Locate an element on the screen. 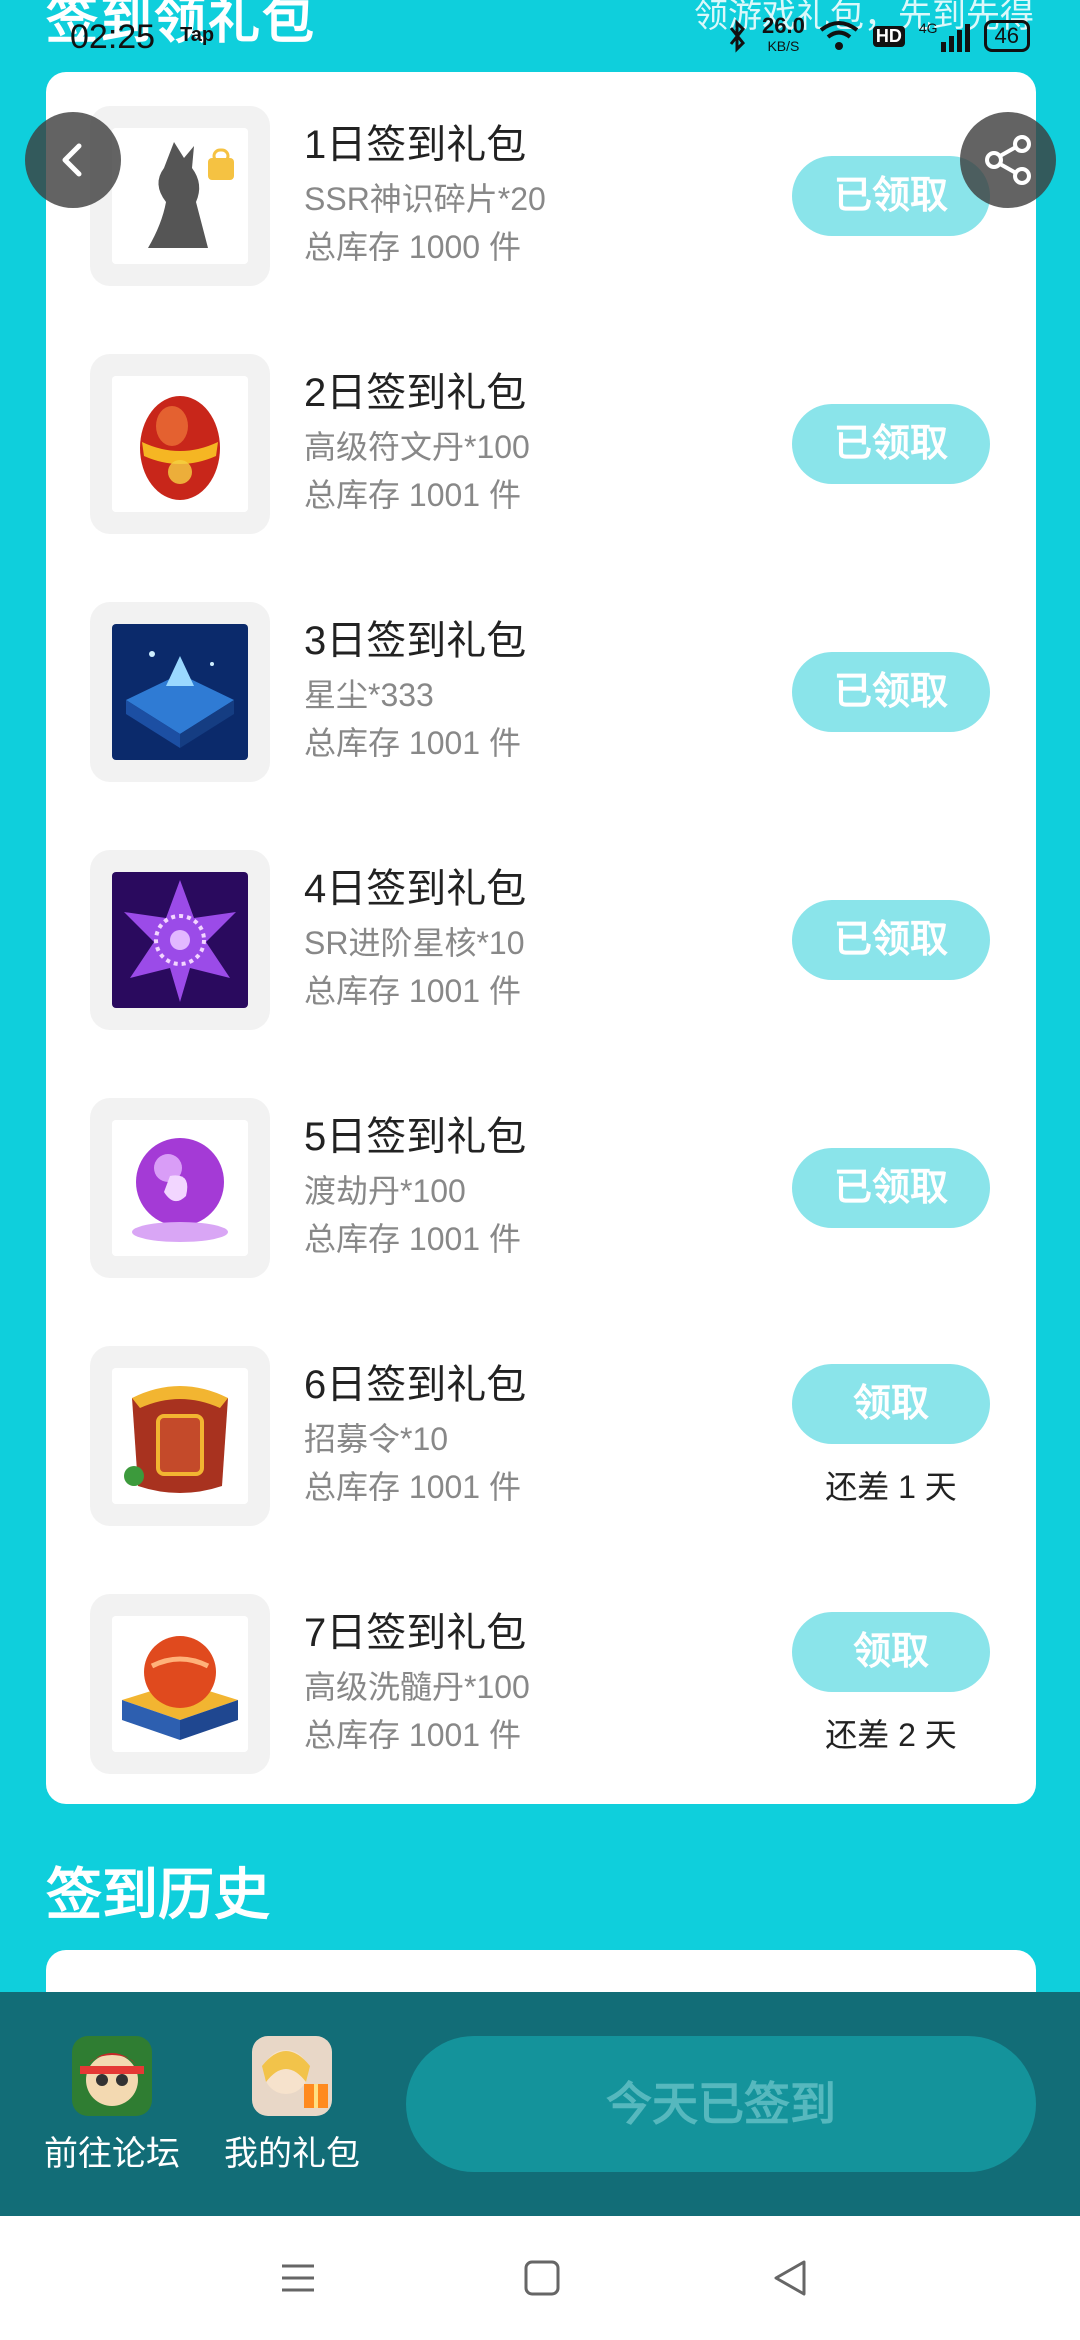 The image size is (1080, 2340). status-icons: 26.0 KB/S HD 4G 46 is located at coordinates (879, 34).